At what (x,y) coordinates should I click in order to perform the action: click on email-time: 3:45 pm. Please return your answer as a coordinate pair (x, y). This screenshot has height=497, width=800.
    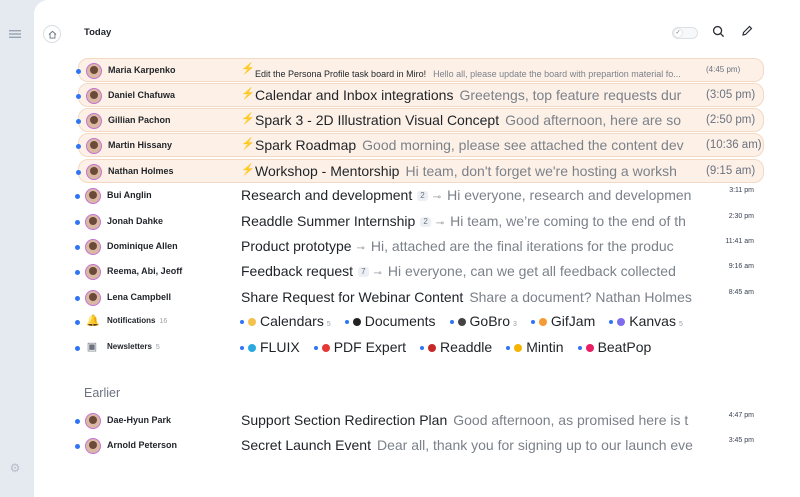
    Looking at the image, I should click on (741, 440).